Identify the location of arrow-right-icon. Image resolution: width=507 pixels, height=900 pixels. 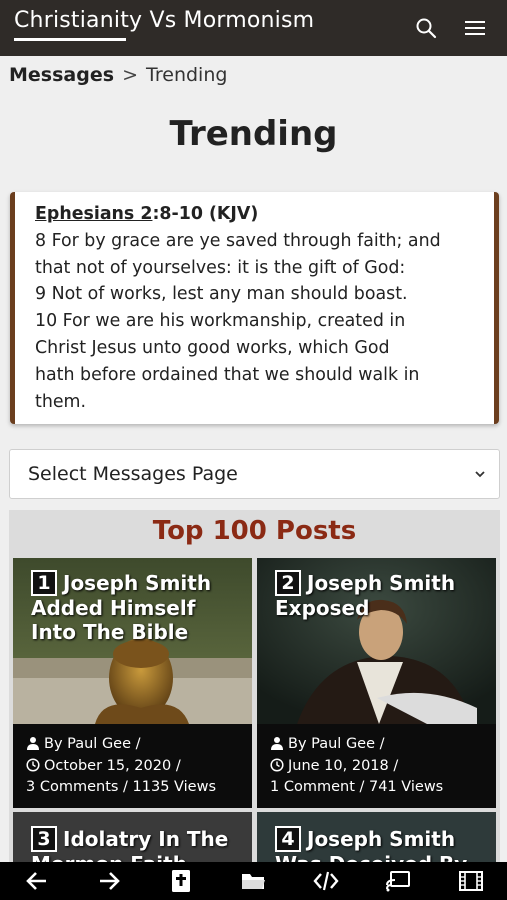
(109, 881).